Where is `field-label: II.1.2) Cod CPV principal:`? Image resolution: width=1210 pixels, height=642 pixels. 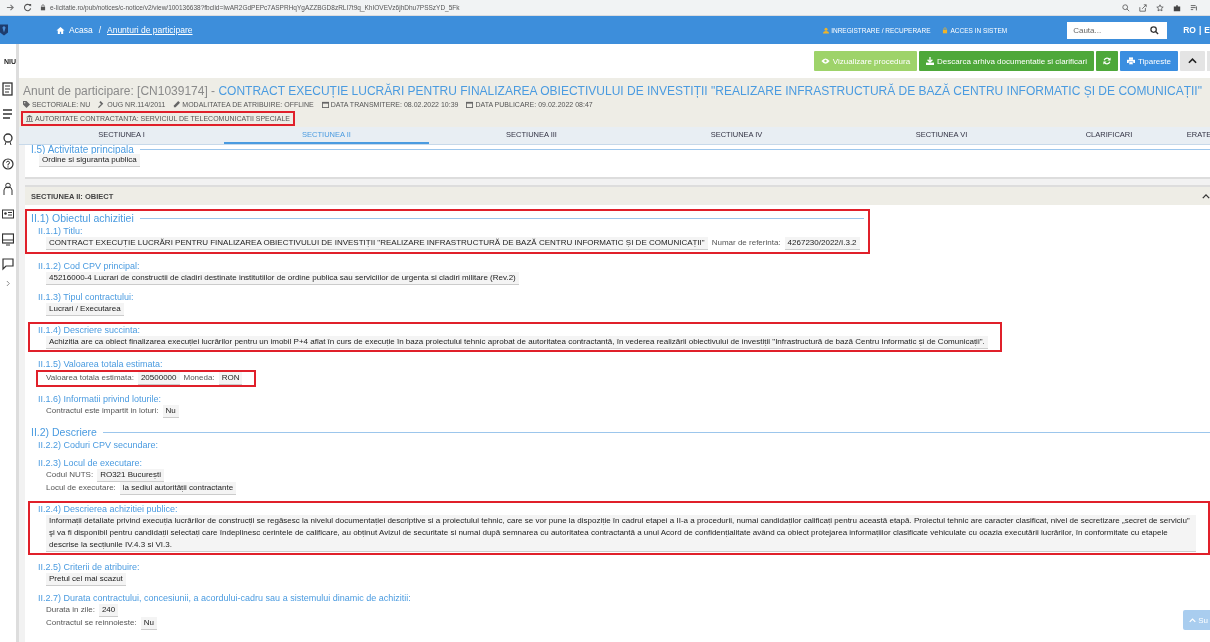
field-label: II.1.2) Cod CPV principal: is located at coordinates (89, 266).